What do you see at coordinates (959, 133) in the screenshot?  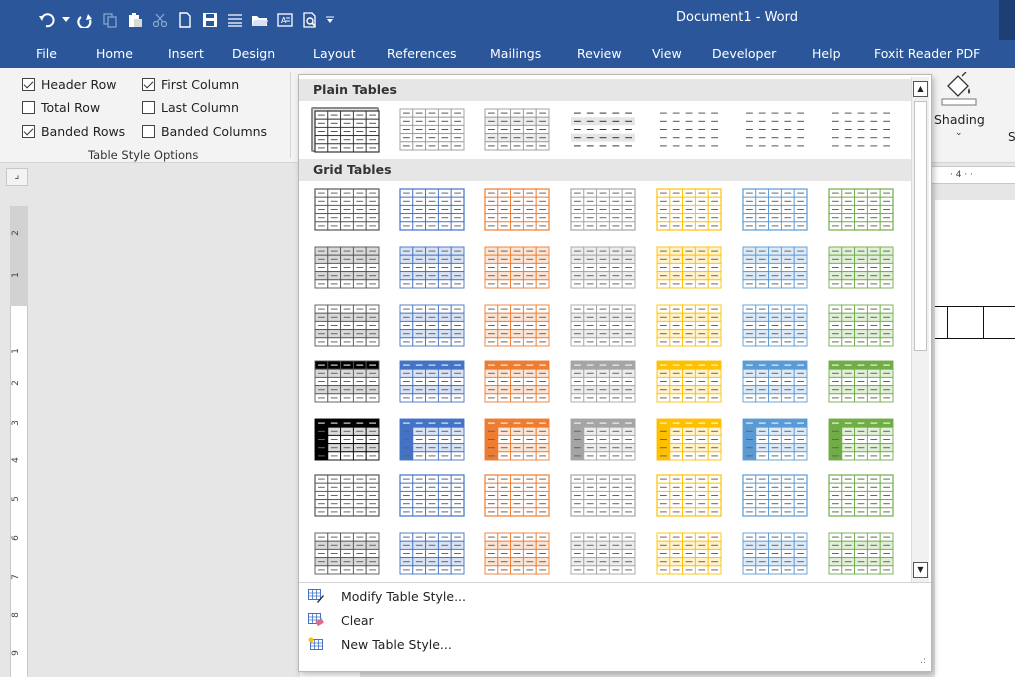 I see `shading-dropdown-icon: ⌄` at bounding box center [959, 133].